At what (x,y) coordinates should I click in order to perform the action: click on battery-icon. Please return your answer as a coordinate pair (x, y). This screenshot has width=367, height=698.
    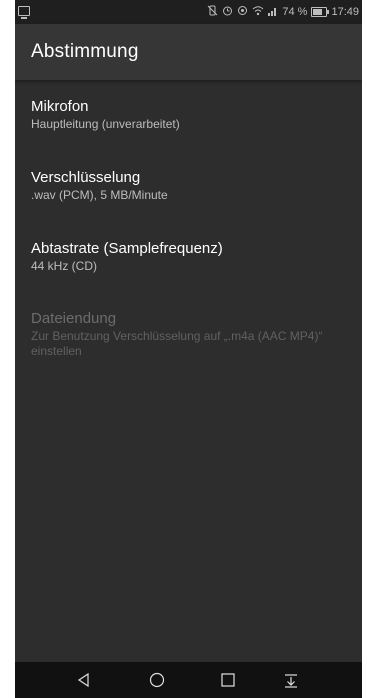
    Looking at the image, I should click on (320, 12).